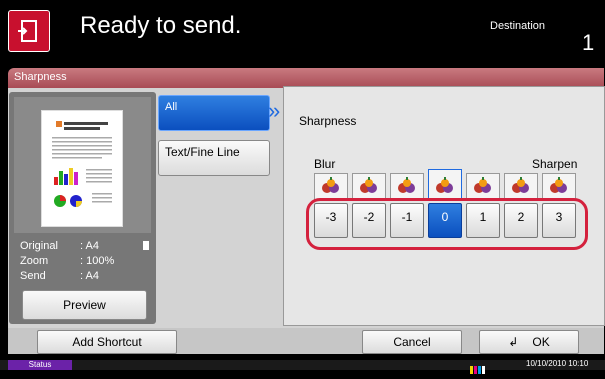  What do you see at coordinates (445, 184) in the screenshot?
I see `fruit-preview-icon-selected` at bounding box center [445, 184].